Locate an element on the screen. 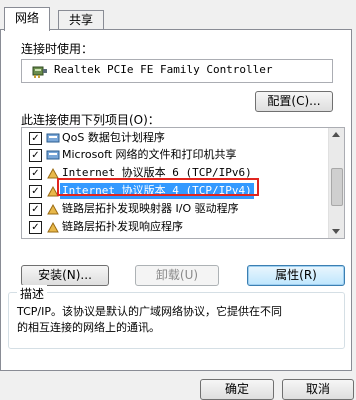  list-item: ✓ Internet 协议版本 6 (TCP/IPv6) is located at coordinates (167, 173).